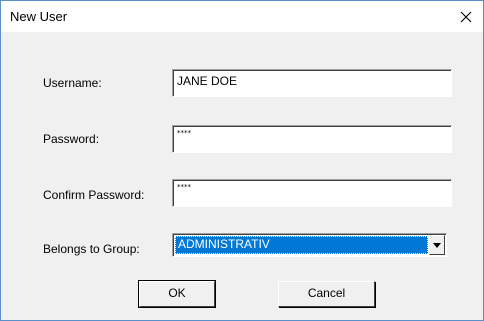 Image resolution: width=484 pixels, height=321 pixels. Describe the element at coordinates (207, 81) in the screenshot. I see `username-value: JANE DOE` at that location.